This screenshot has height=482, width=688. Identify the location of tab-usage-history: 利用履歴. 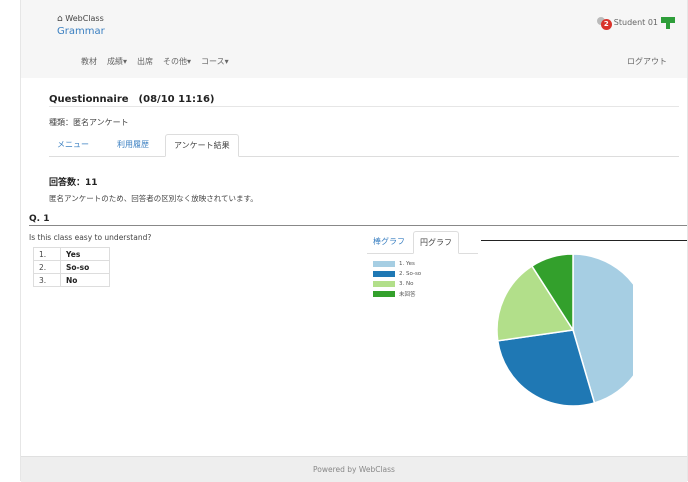
(133, 144).